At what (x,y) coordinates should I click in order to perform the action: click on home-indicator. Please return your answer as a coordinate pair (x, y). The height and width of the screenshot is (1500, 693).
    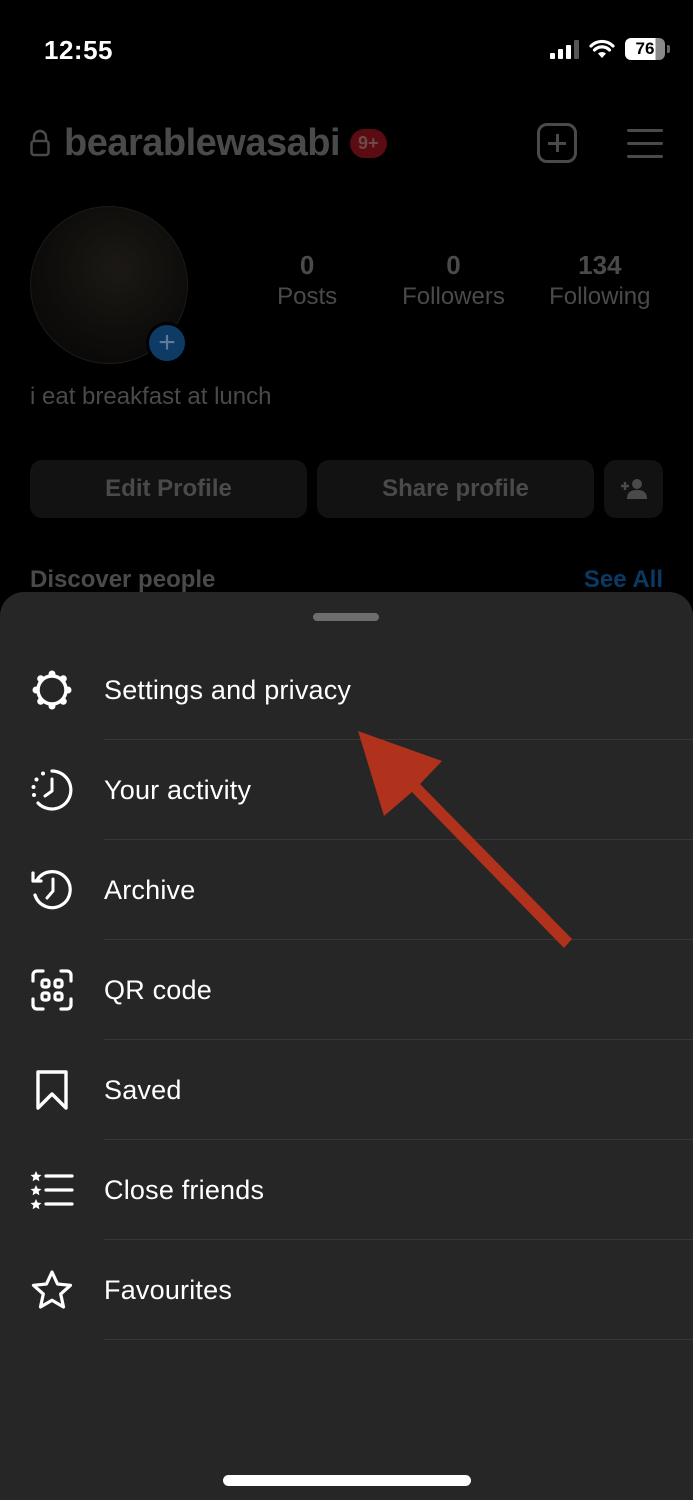
    Looking at the image, I should click on (347, 1480).